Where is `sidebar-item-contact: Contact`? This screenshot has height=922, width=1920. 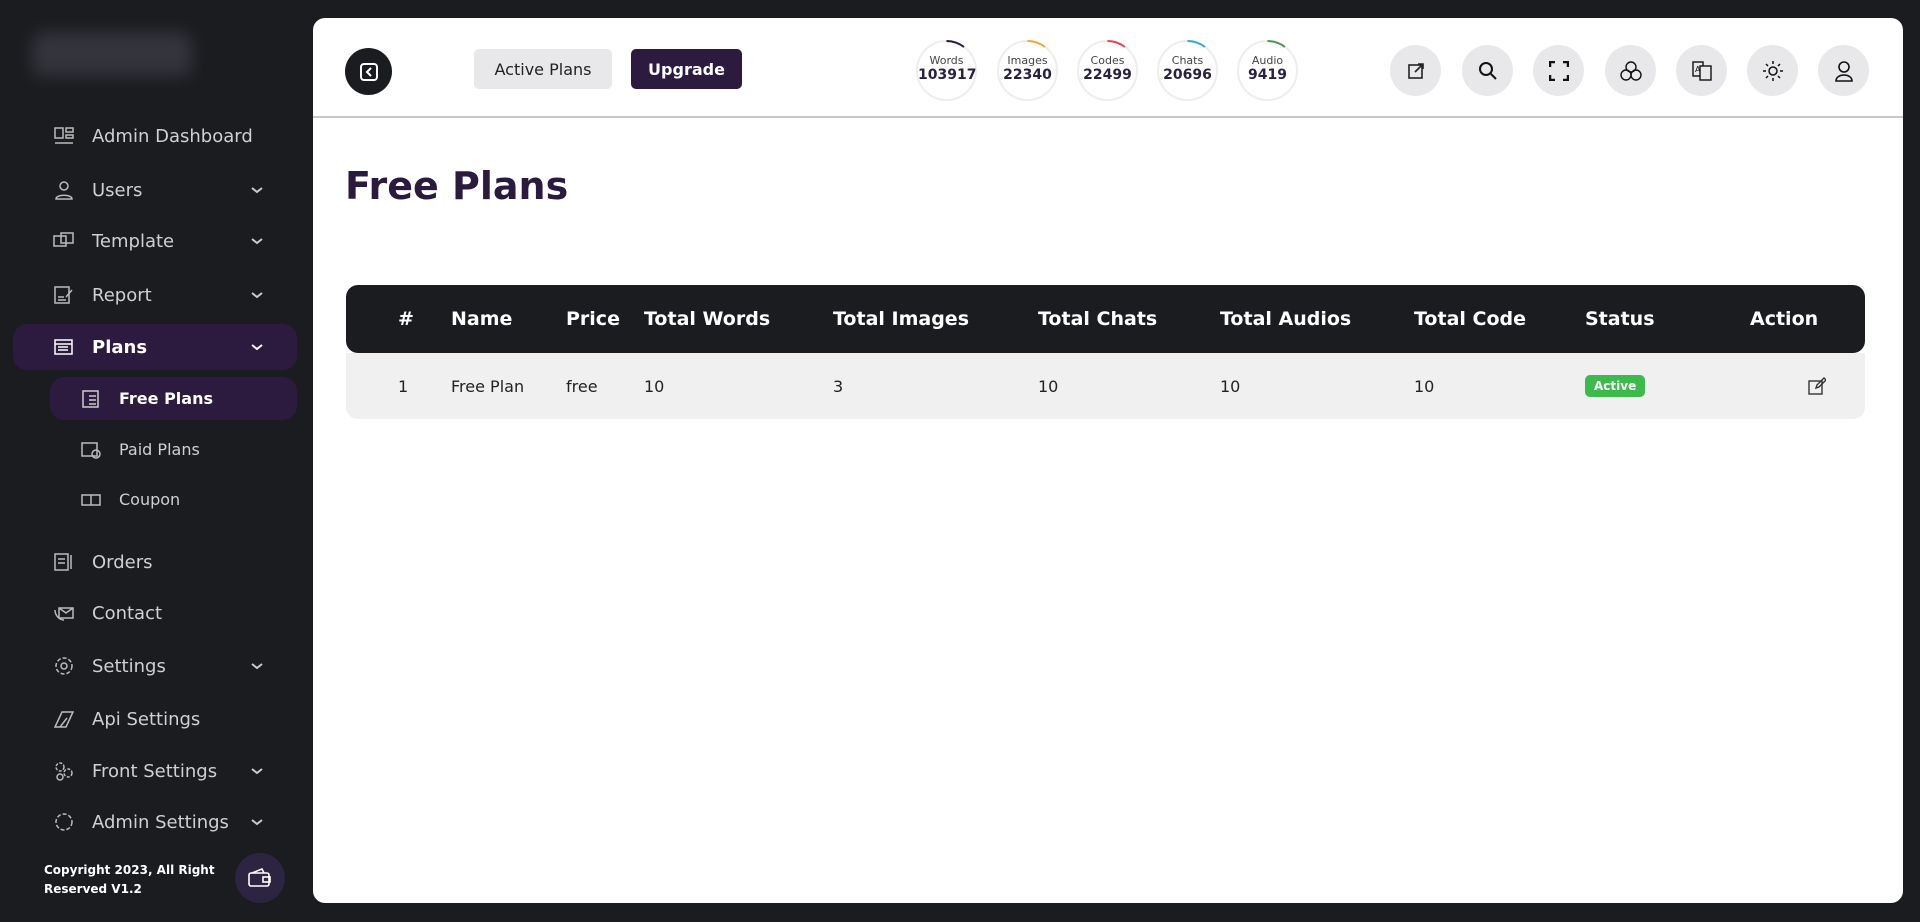
sidebar-item-contact: Contact is located at coordinates (155, 613).